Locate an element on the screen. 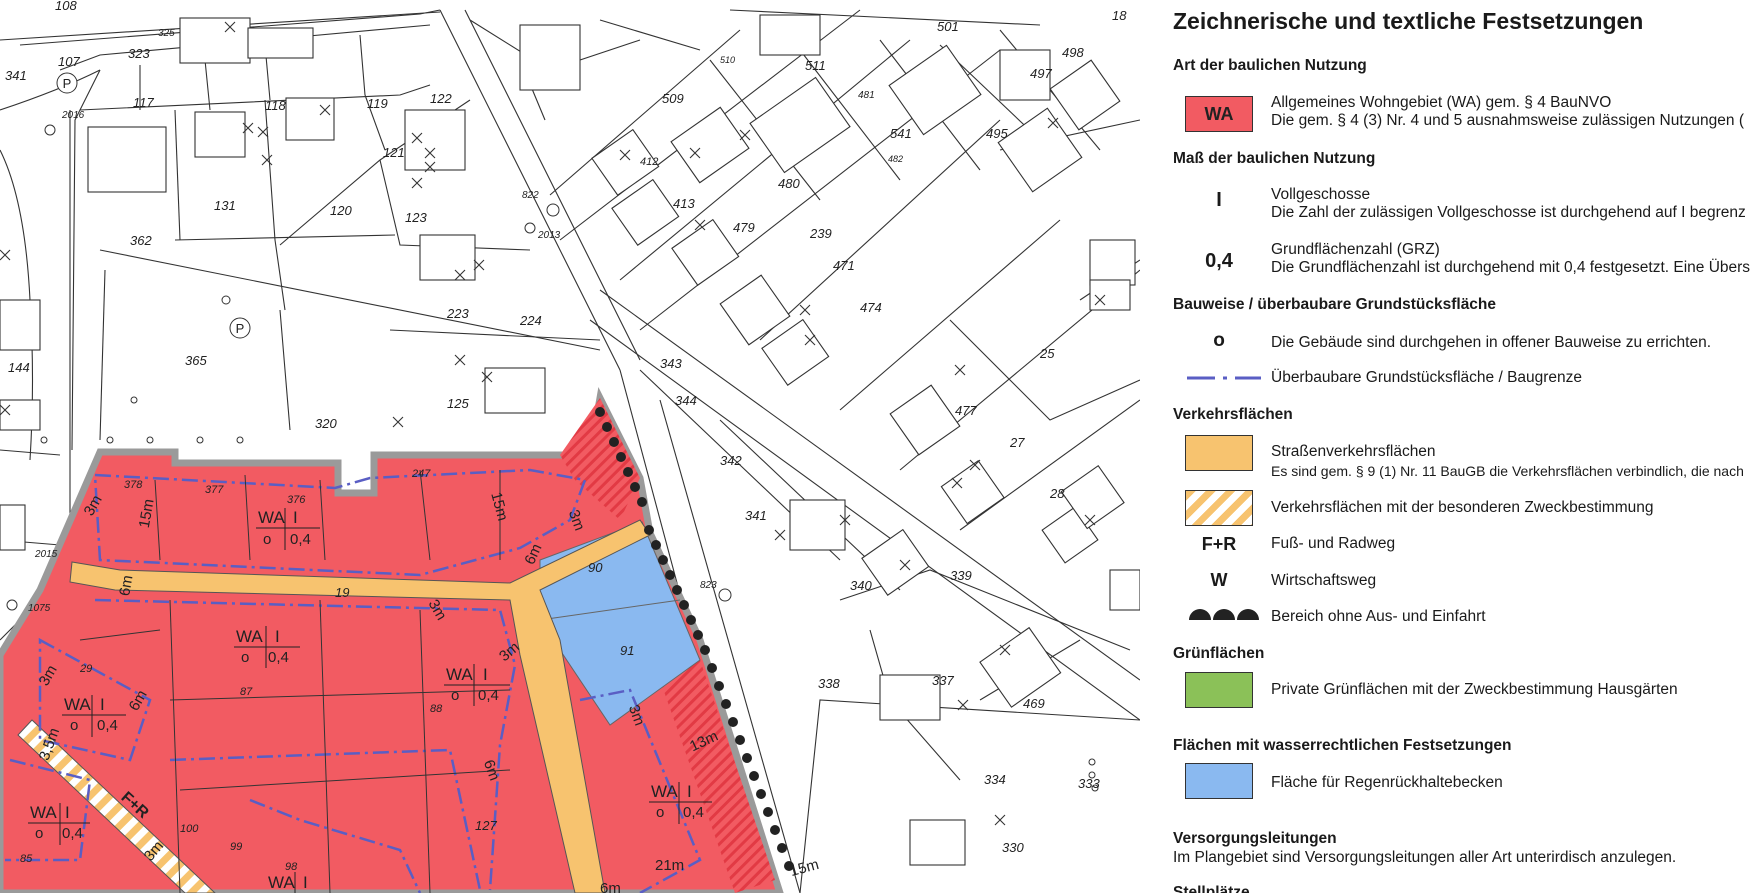  svg-text: 29 is located at coordinates (85, 669).